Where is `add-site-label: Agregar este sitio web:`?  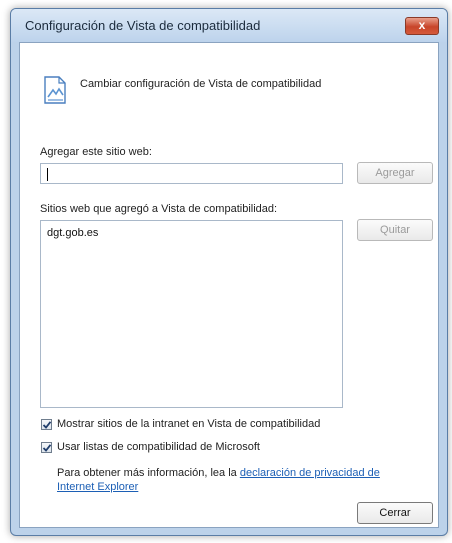
add-site-label: Agregar este sitio web: is located at coordinates (96, 152).